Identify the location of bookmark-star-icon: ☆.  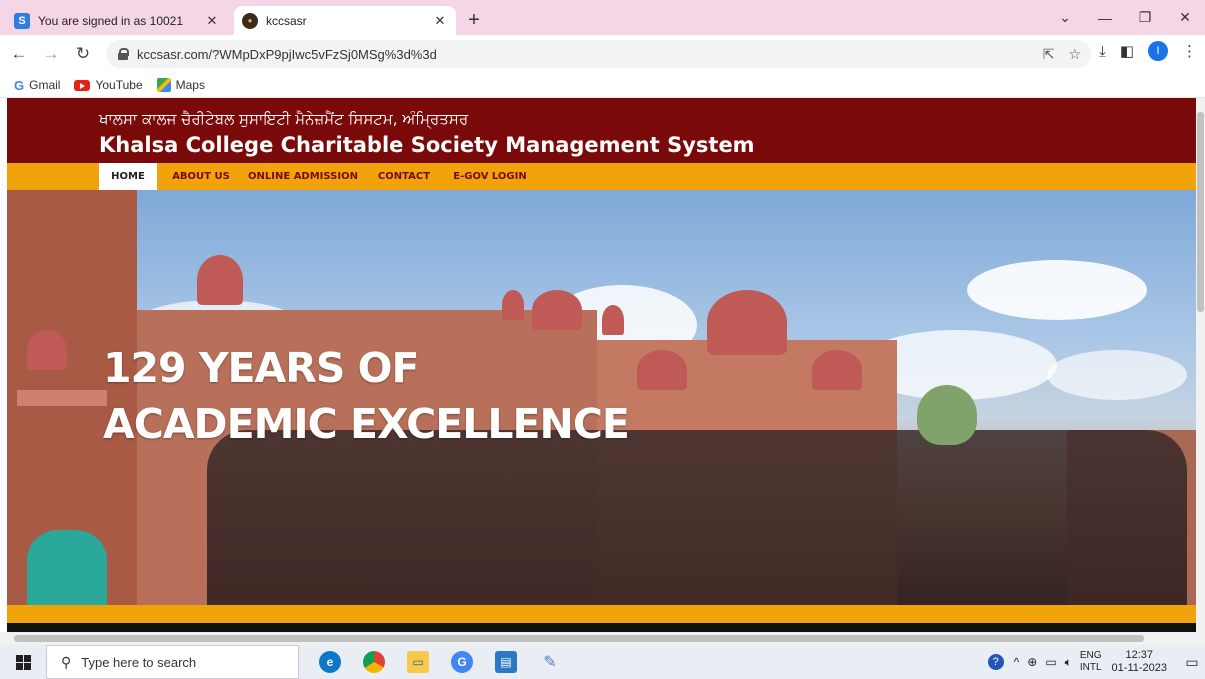
(1074, 54).